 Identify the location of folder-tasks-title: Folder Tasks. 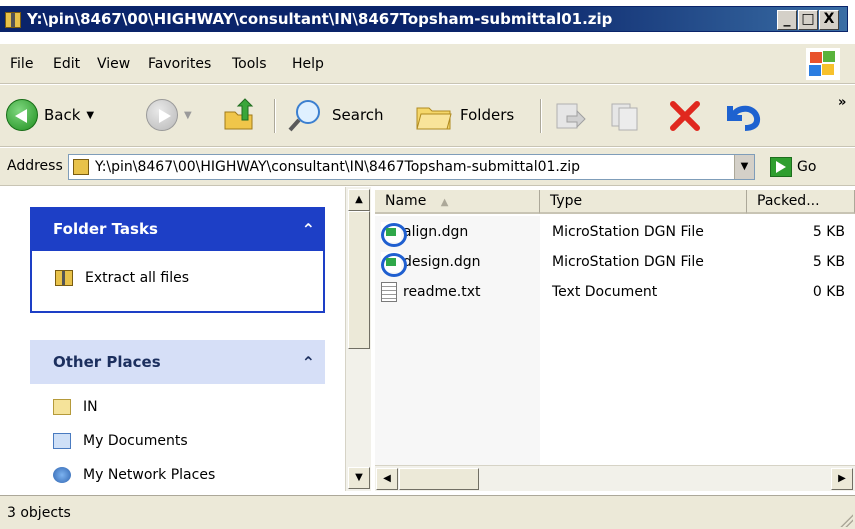
(105, 229).